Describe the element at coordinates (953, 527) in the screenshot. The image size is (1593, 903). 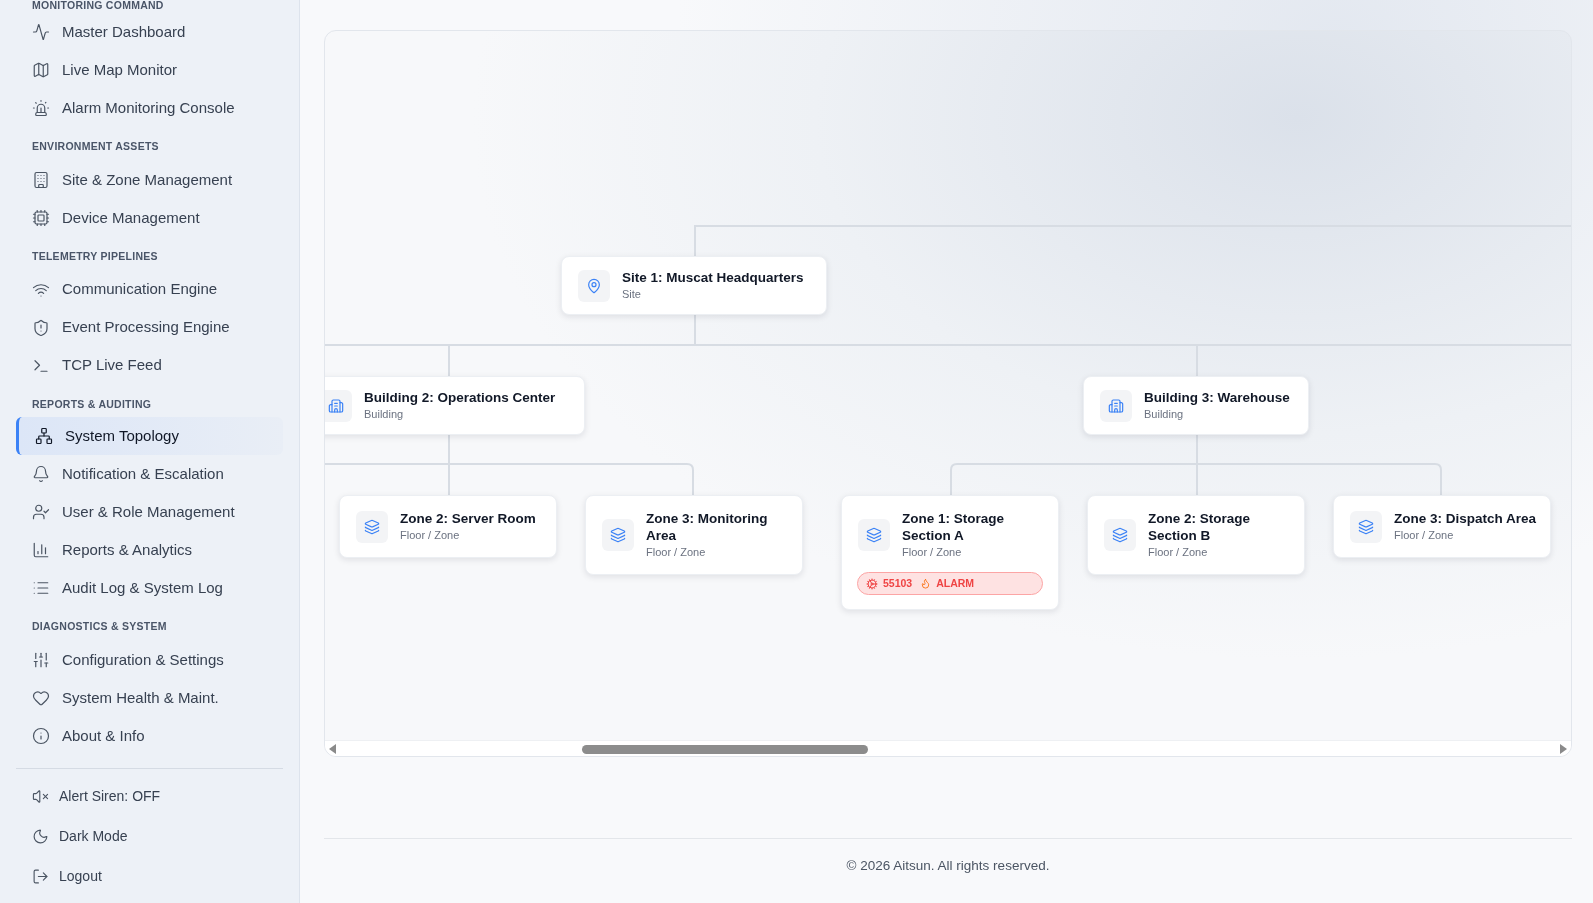
I see `node-title: Zone 1: Storage Section A` at that location.